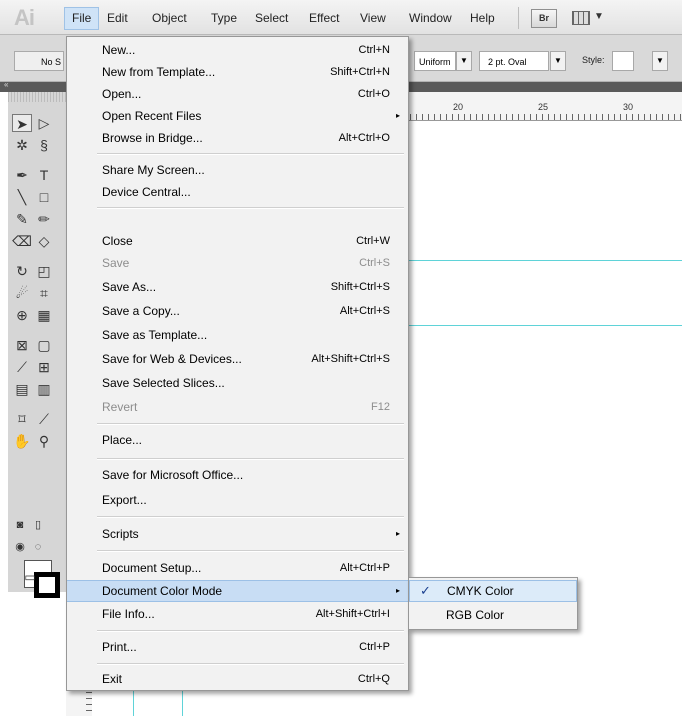 The image size is (682, 716). What do you see at coordinates (44, 441) in the screenshot?
I see `zoom-tool-icon: ⚲` at bounding box center [44, 441].